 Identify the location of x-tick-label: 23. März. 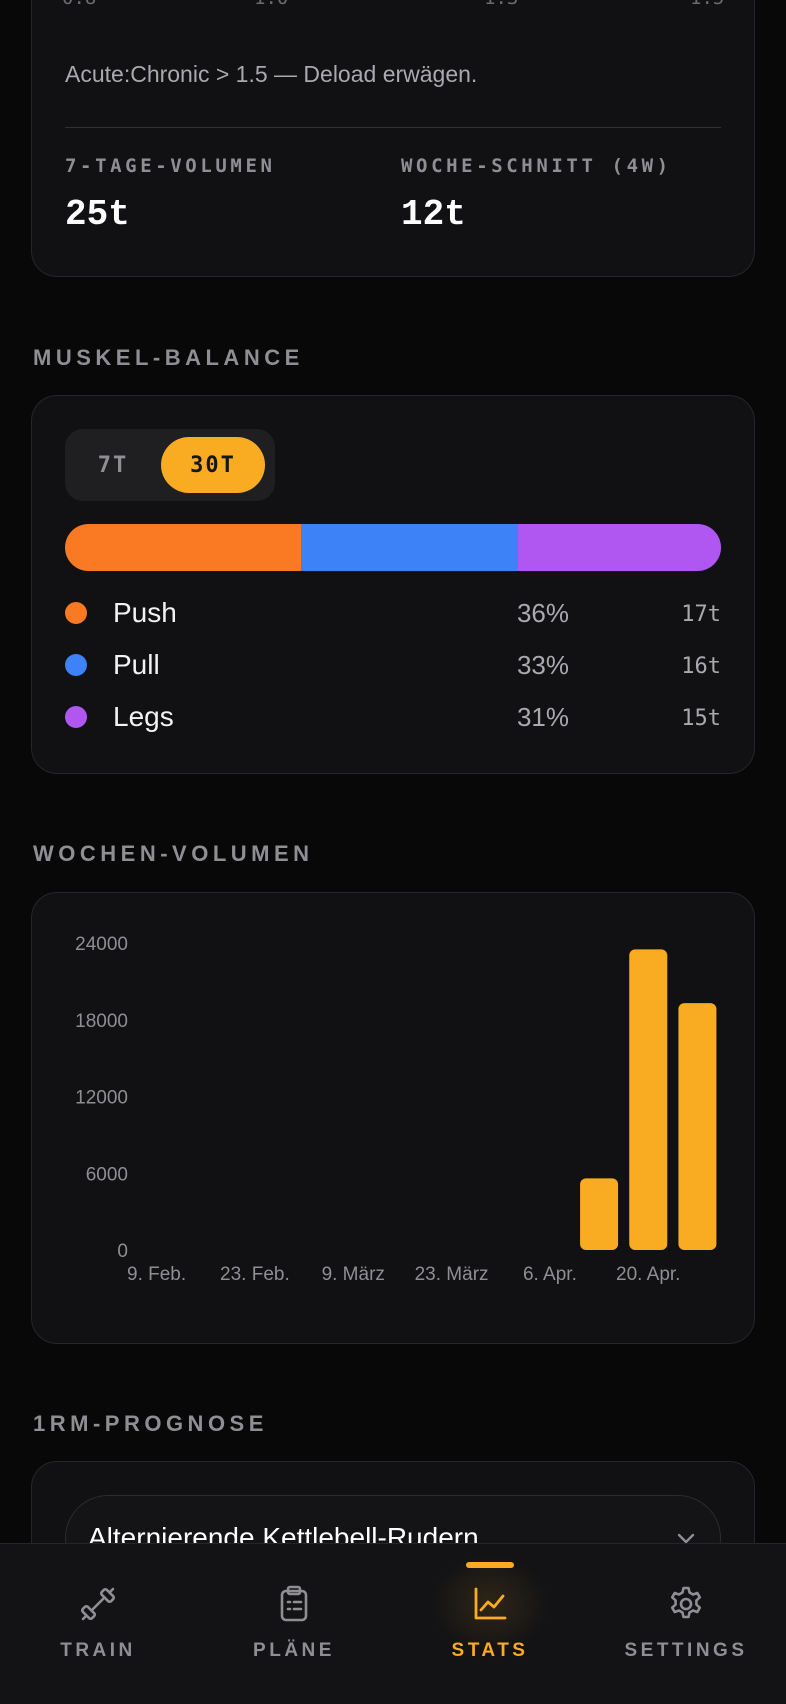
(452, 1274).